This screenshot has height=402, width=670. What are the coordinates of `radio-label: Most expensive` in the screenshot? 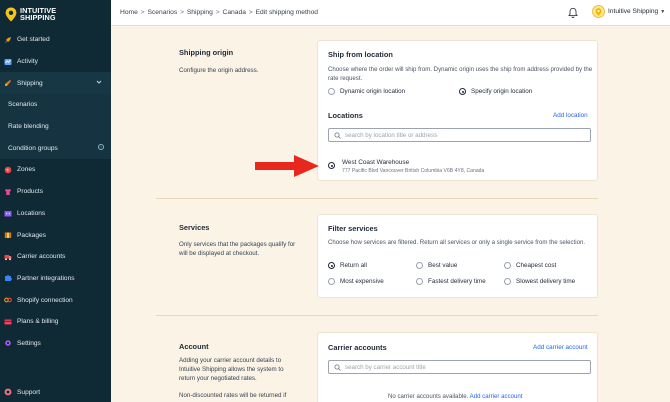 It's located at (362, 281).